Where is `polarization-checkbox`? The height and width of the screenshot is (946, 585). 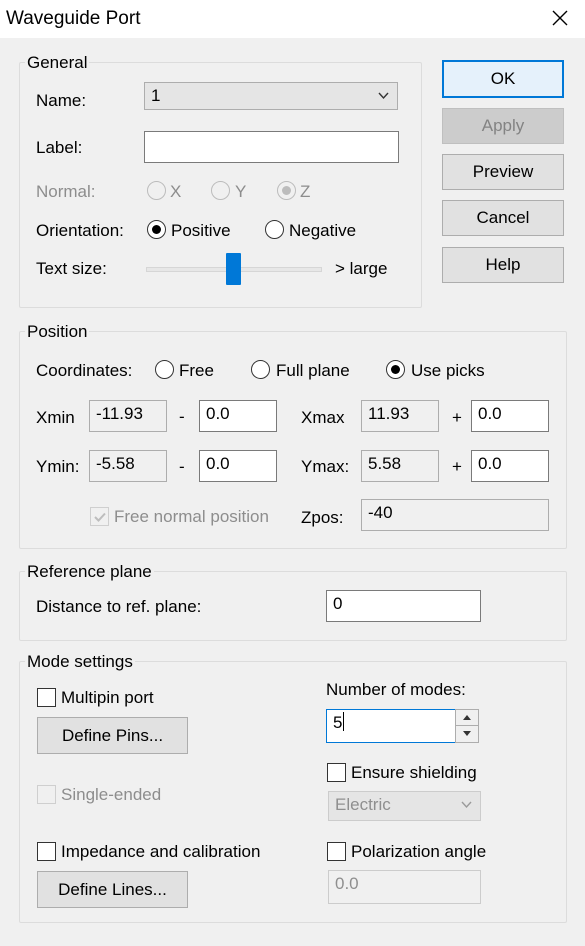 polarization-checkbox is located at coordinates (336, 851).